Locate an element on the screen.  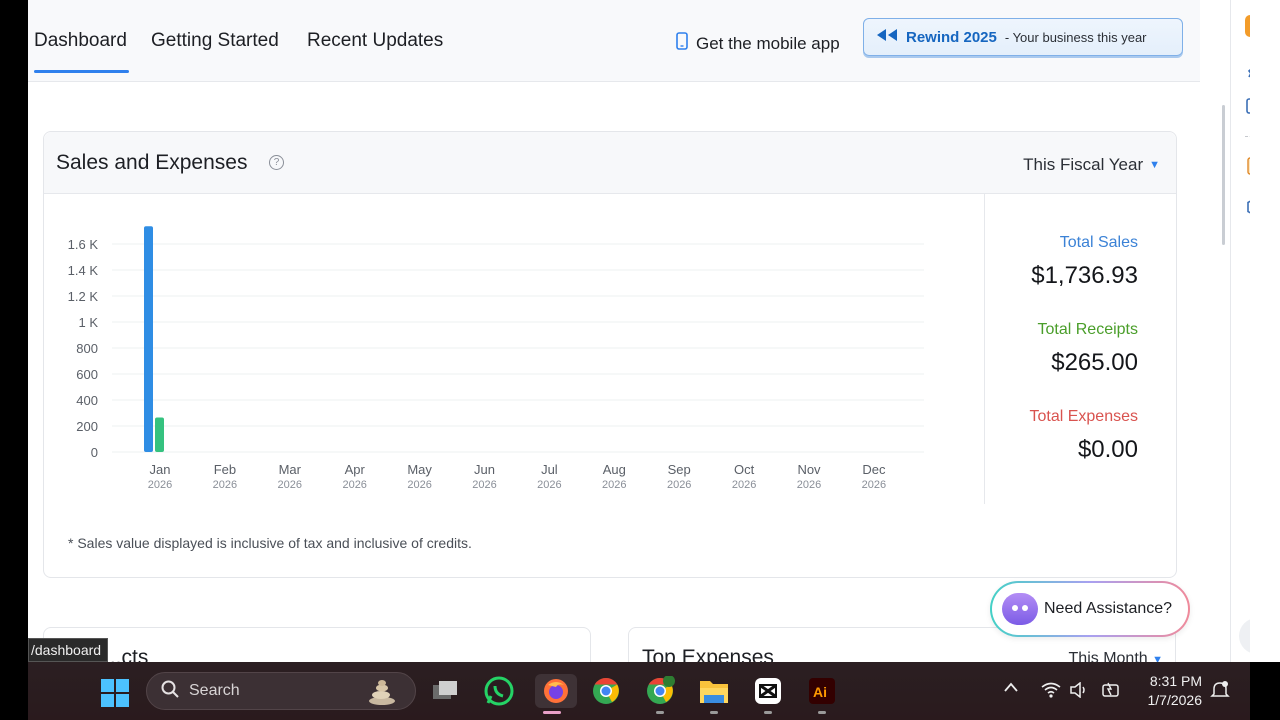
expand-sidebar-button: › is located at coordinates (1244, 636).